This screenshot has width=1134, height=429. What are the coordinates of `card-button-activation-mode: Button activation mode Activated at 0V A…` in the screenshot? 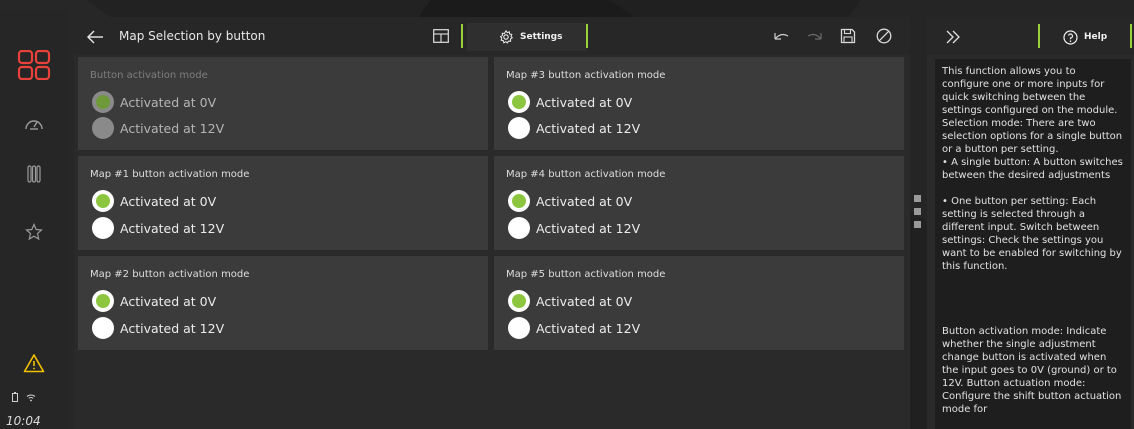 It's located at (283, 103).